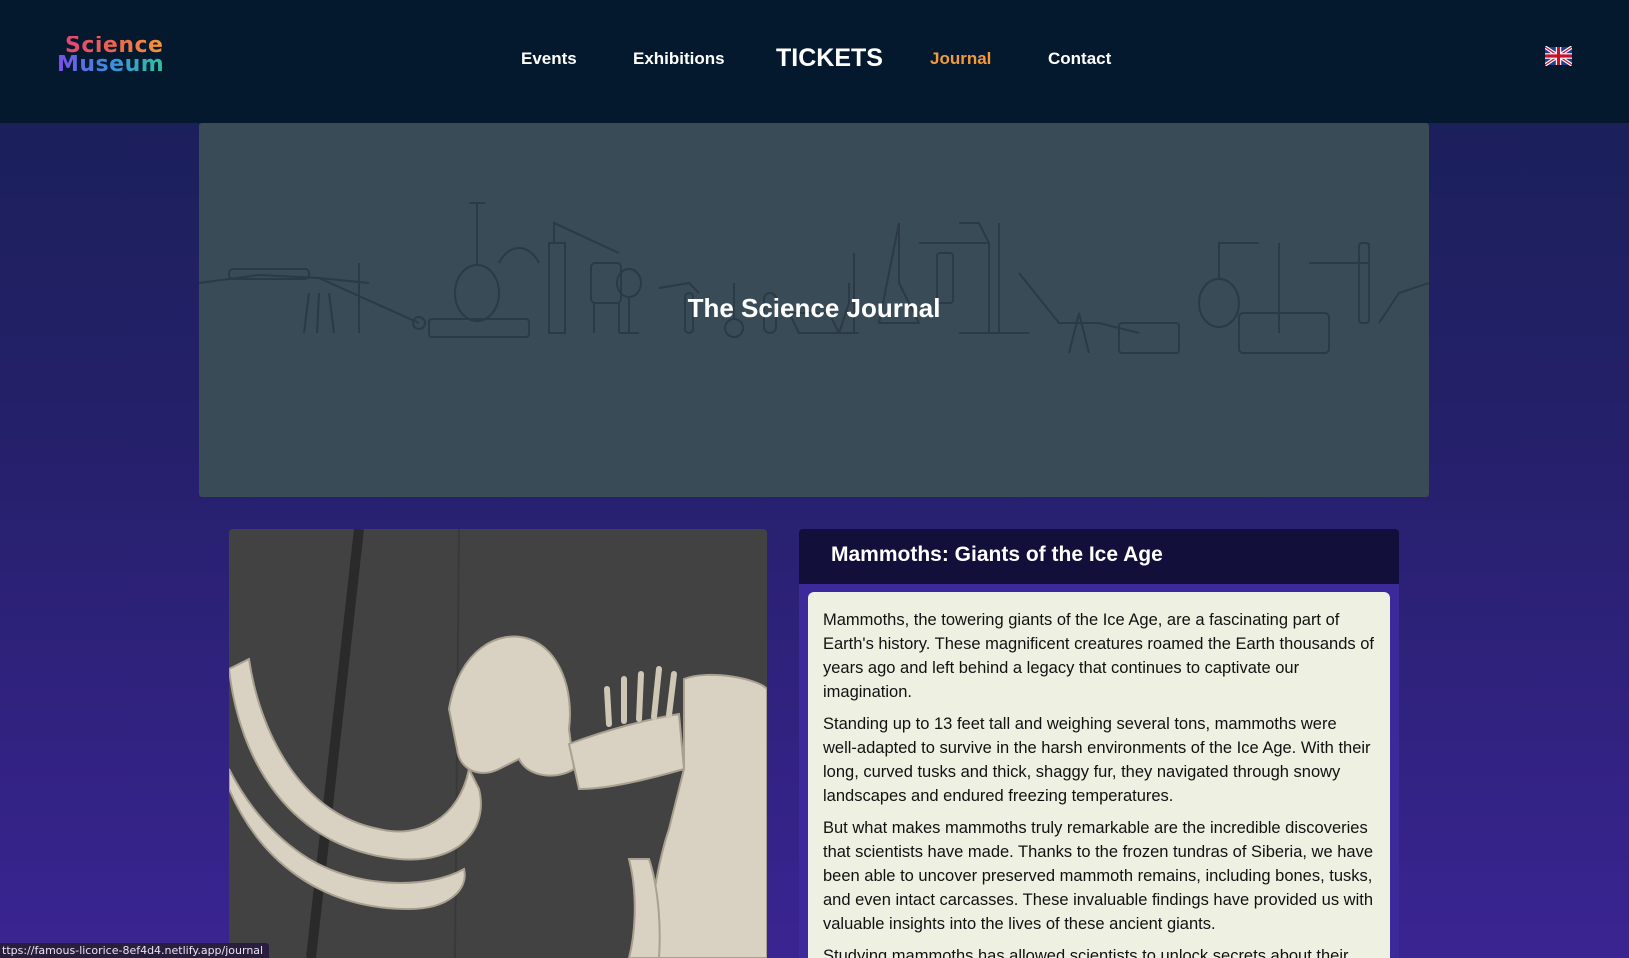 The image size is (1629, 958). What do you see at coordinates (111, 64) in the screenshot?
I see `logo-line-2: Museum` at bounding box center [111, 64].